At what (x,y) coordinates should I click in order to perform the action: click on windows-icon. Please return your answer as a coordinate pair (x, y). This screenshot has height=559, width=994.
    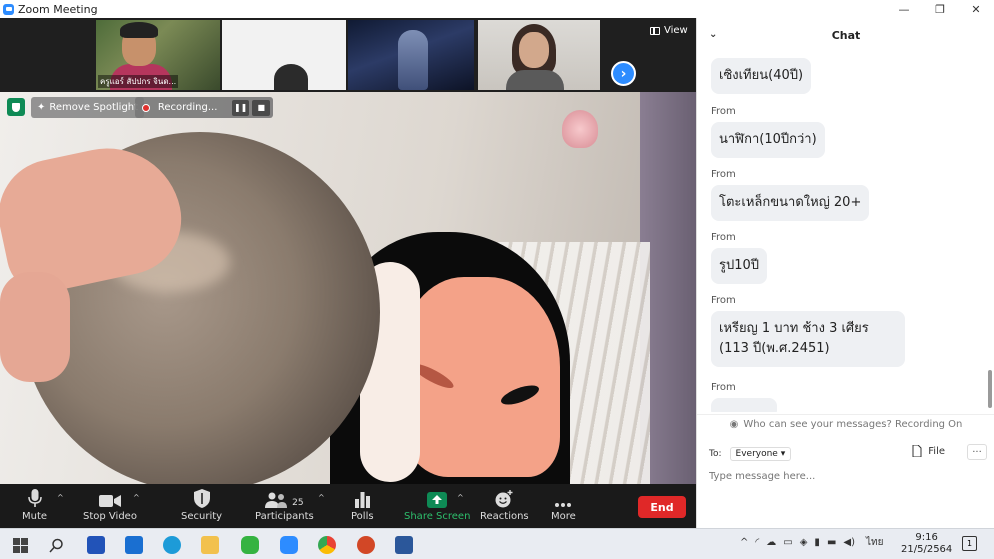
    Looking at the image, I should click on (20, 545).